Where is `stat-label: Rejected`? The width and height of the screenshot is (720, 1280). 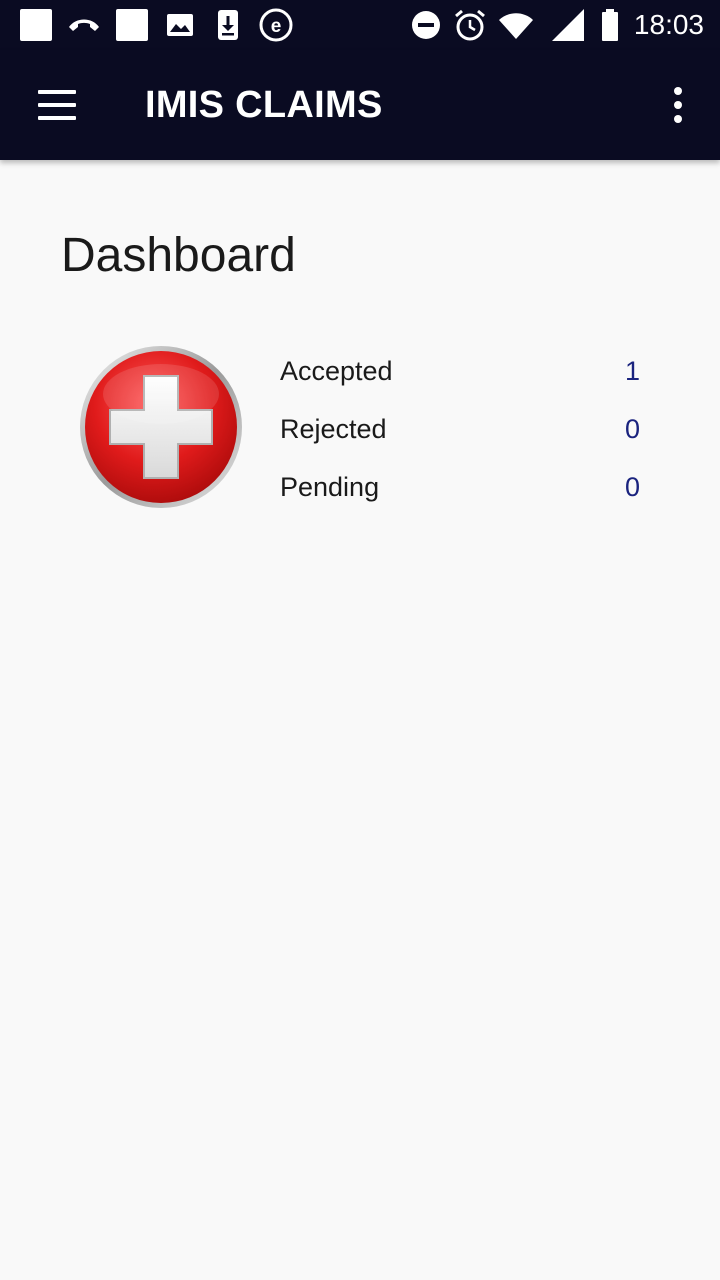 stat-label: Rejected is located at coordinates (333, 429).